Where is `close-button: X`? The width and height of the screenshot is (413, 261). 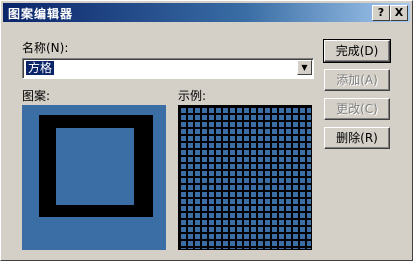 close-button: X is located at coordinates (399, 13).